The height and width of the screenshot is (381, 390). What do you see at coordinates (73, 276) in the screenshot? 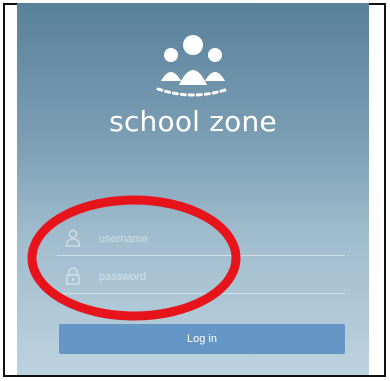
I see `lock-icon` at bounding box center [73, 276].